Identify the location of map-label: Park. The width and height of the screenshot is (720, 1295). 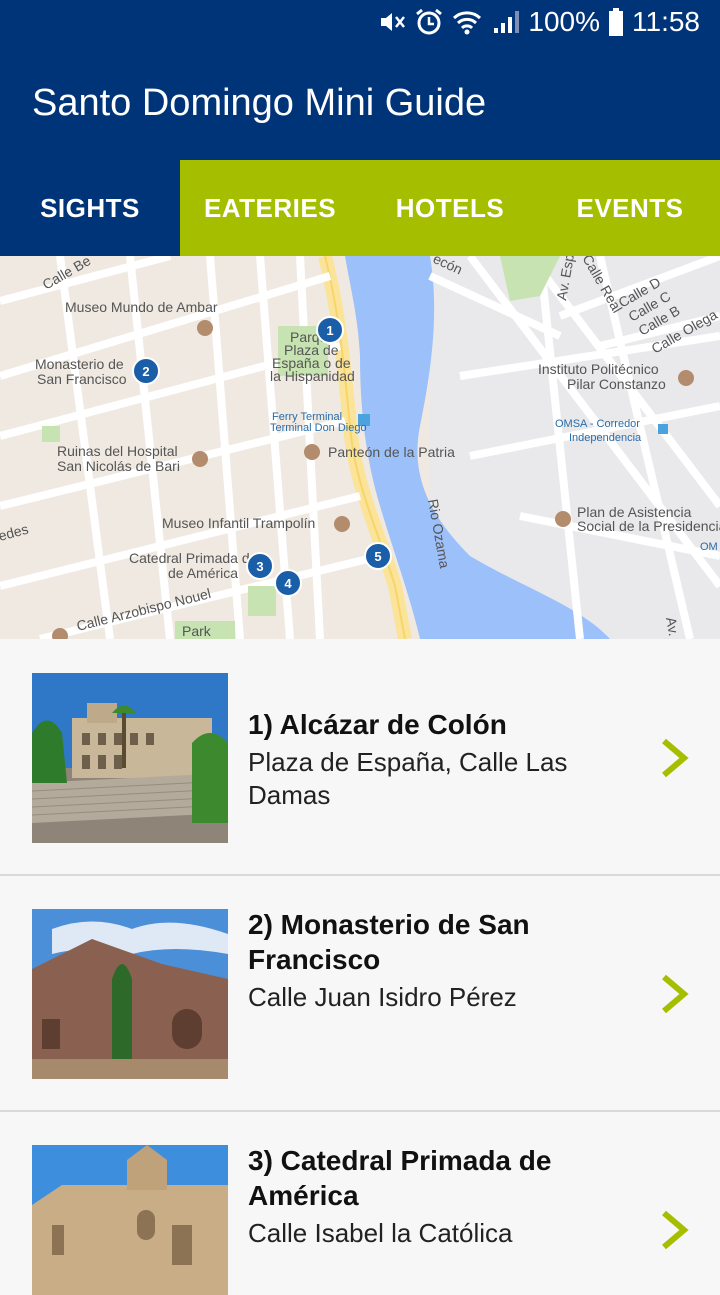
(197, 631).